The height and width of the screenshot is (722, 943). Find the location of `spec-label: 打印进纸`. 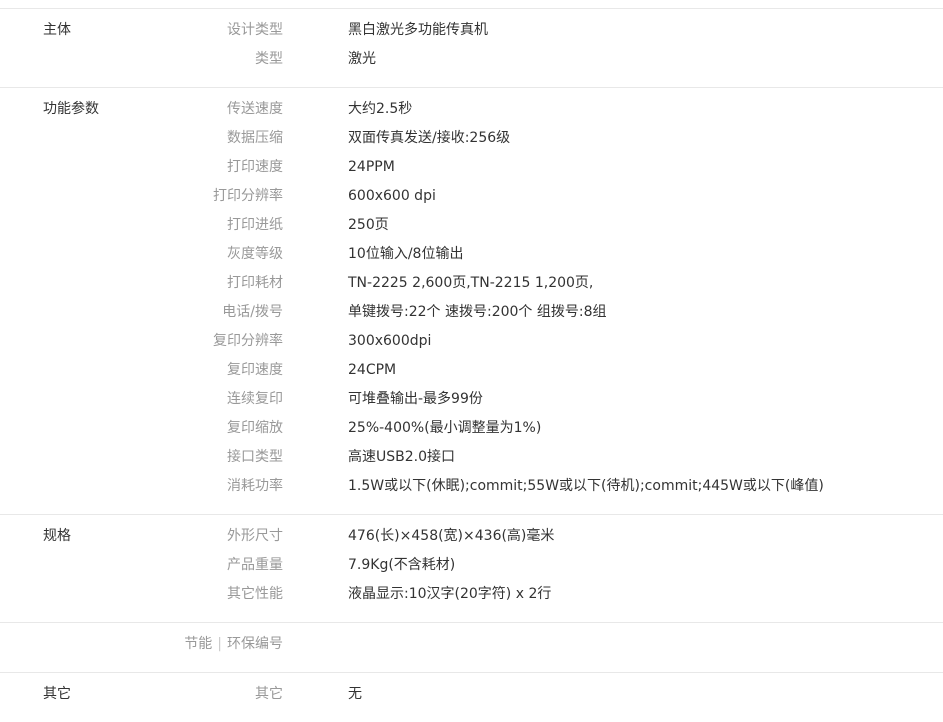

spec-label: 打印进纸 is located at coordinates (255, 225).